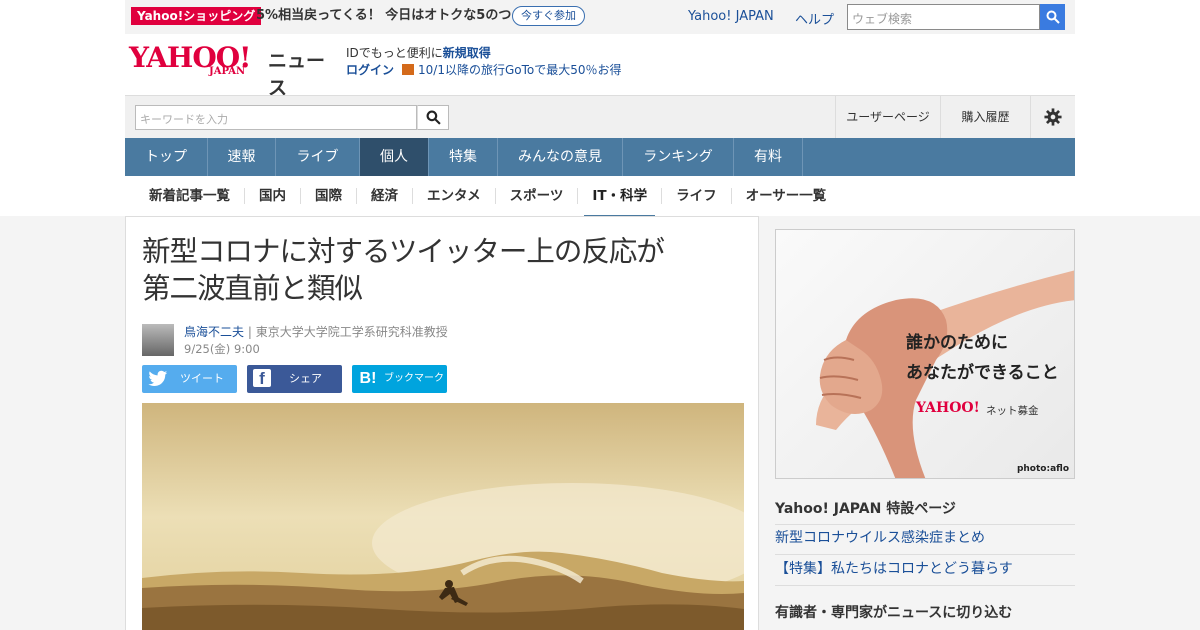  I want to click on suitcase-icon, so click(408, 69).